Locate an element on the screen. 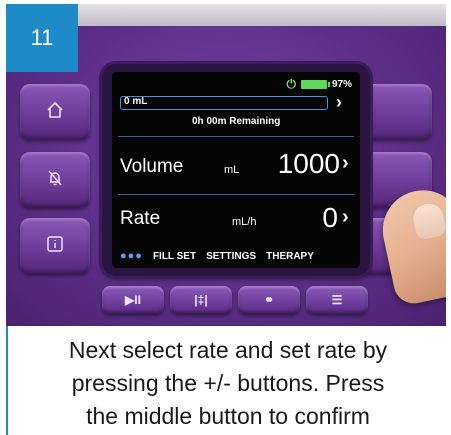  list-icon: ☰ is located at coordinates (337, 300).